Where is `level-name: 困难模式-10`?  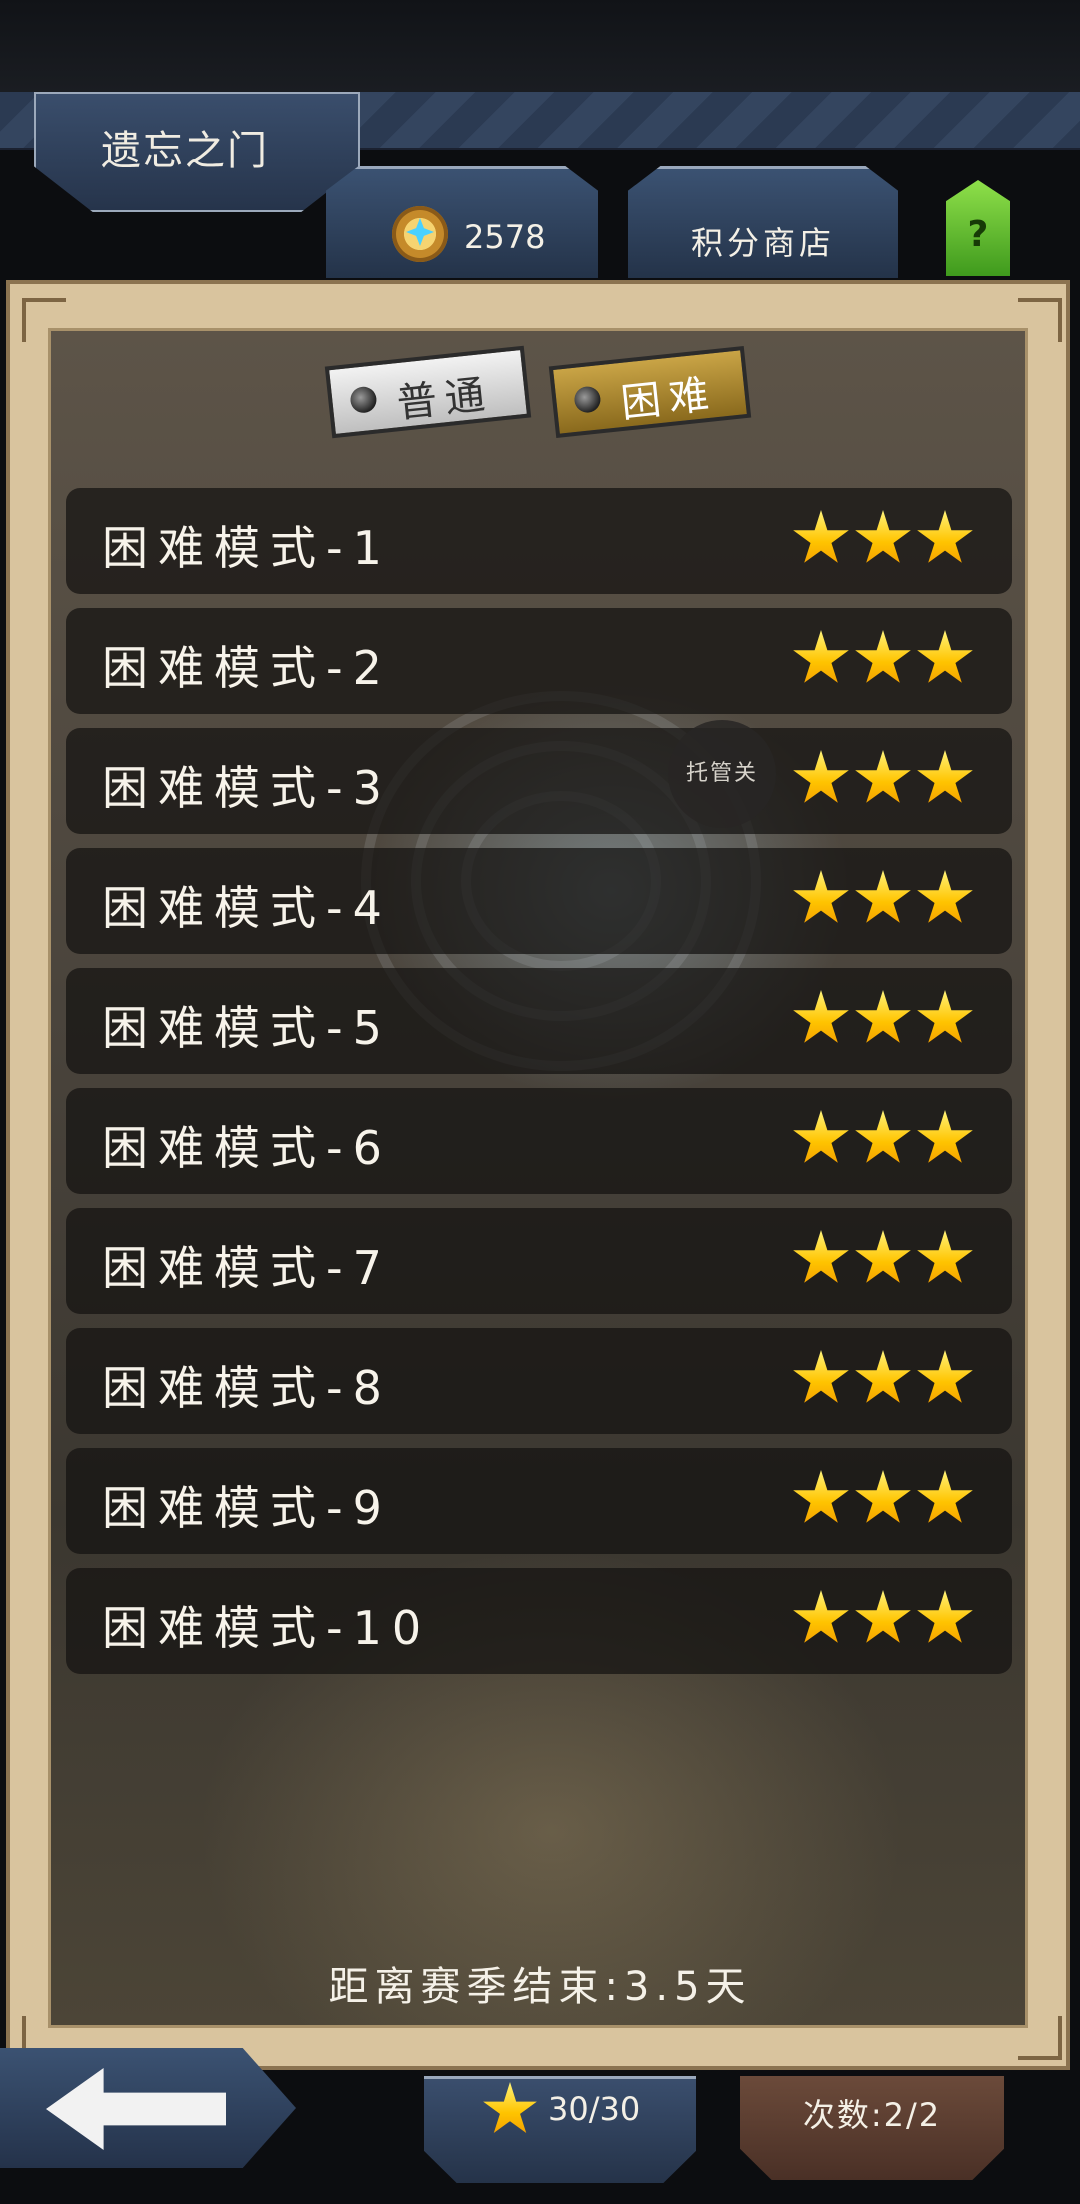
level-name: 困难模式-10 is located at coordinates (267, 1628).